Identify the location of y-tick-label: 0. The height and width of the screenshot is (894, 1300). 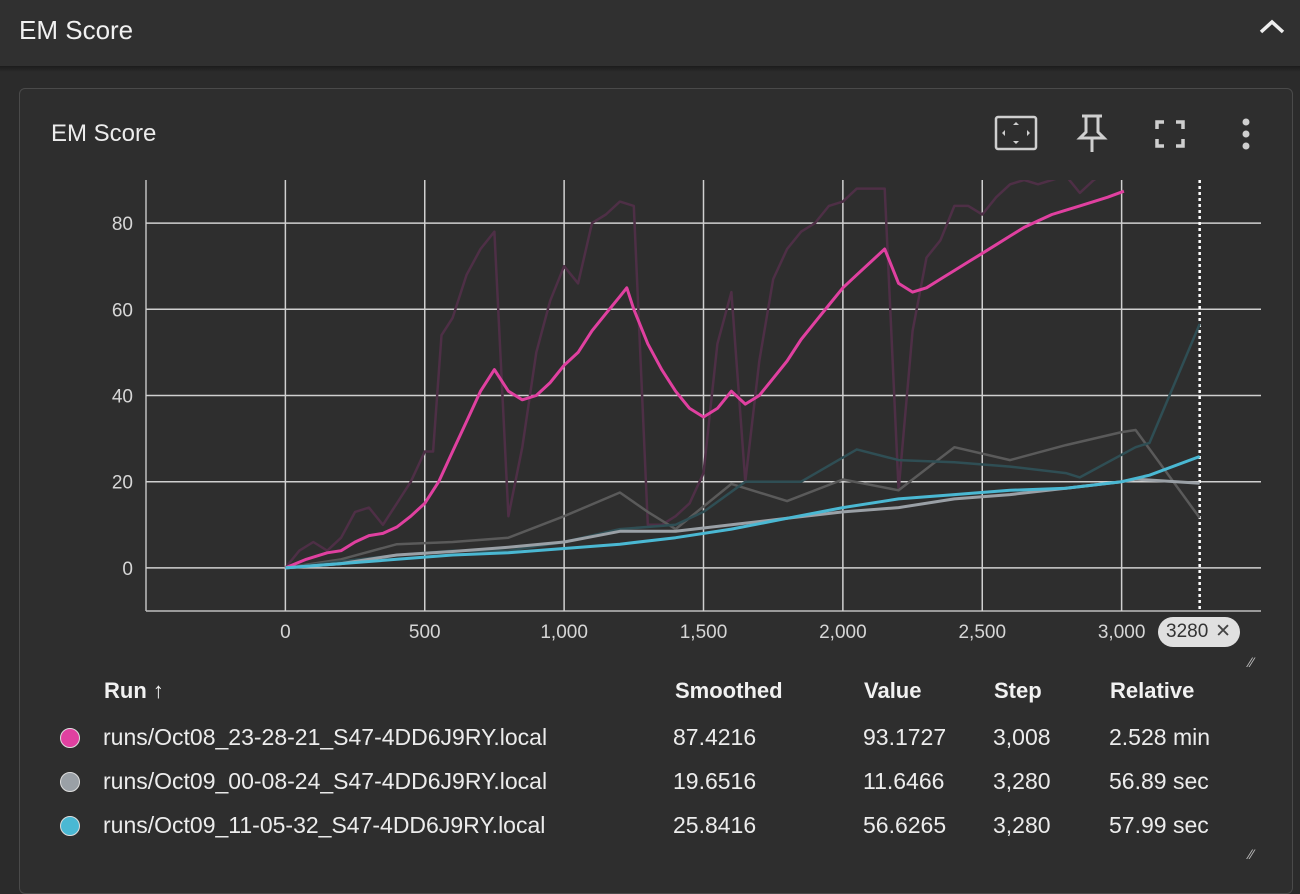
(127, 569).